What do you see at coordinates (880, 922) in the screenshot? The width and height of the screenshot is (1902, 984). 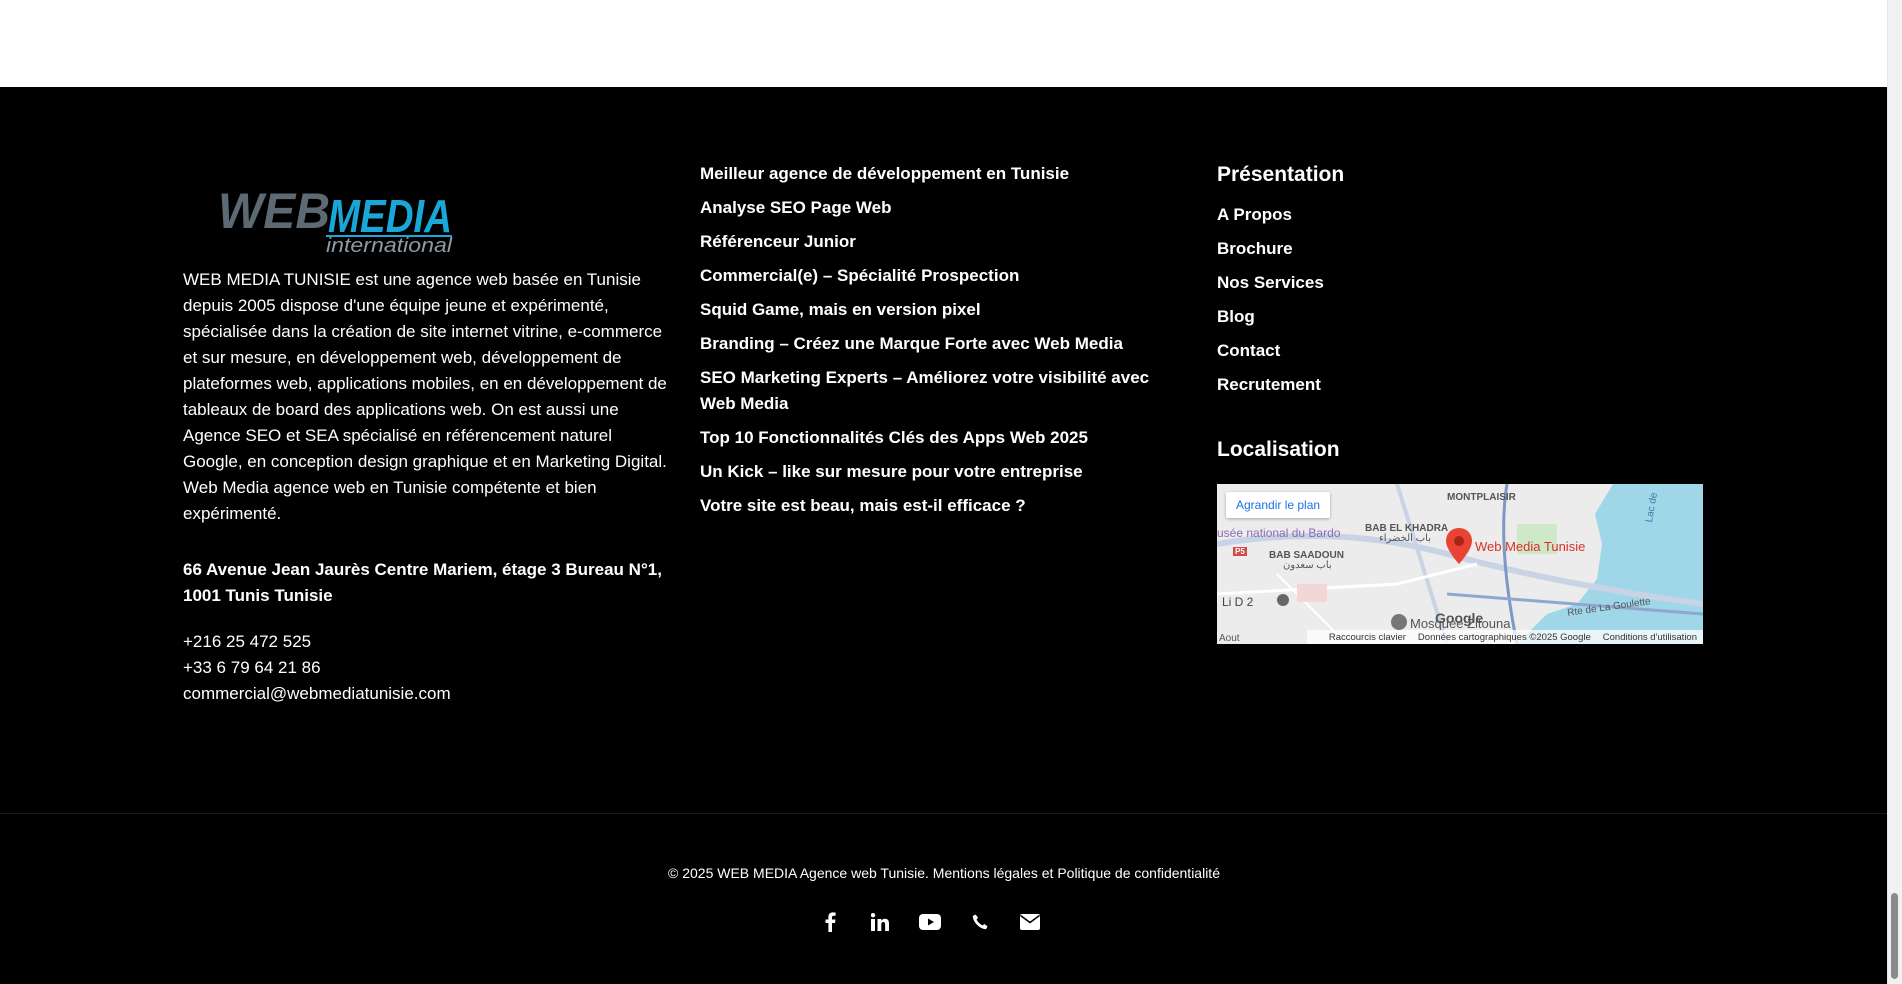 I see `linkedin-icon` at bounding box center [880, 922].